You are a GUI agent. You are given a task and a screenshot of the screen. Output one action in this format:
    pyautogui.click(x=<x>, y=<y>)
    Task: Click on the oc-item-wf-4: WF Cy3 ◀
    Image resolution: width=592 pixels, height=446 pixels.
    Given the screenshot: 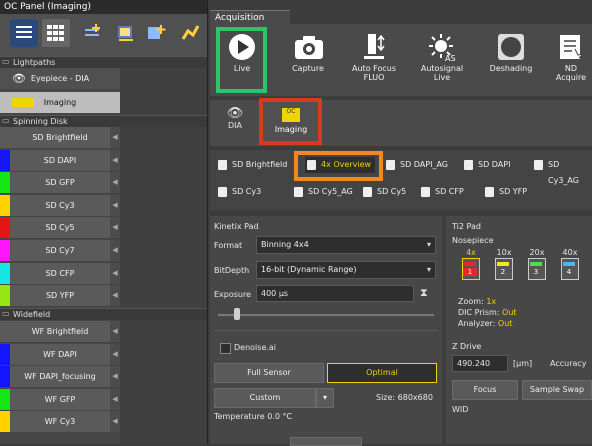 What is the action you would take?
    pyautogui.click(x=60, y=422)
    